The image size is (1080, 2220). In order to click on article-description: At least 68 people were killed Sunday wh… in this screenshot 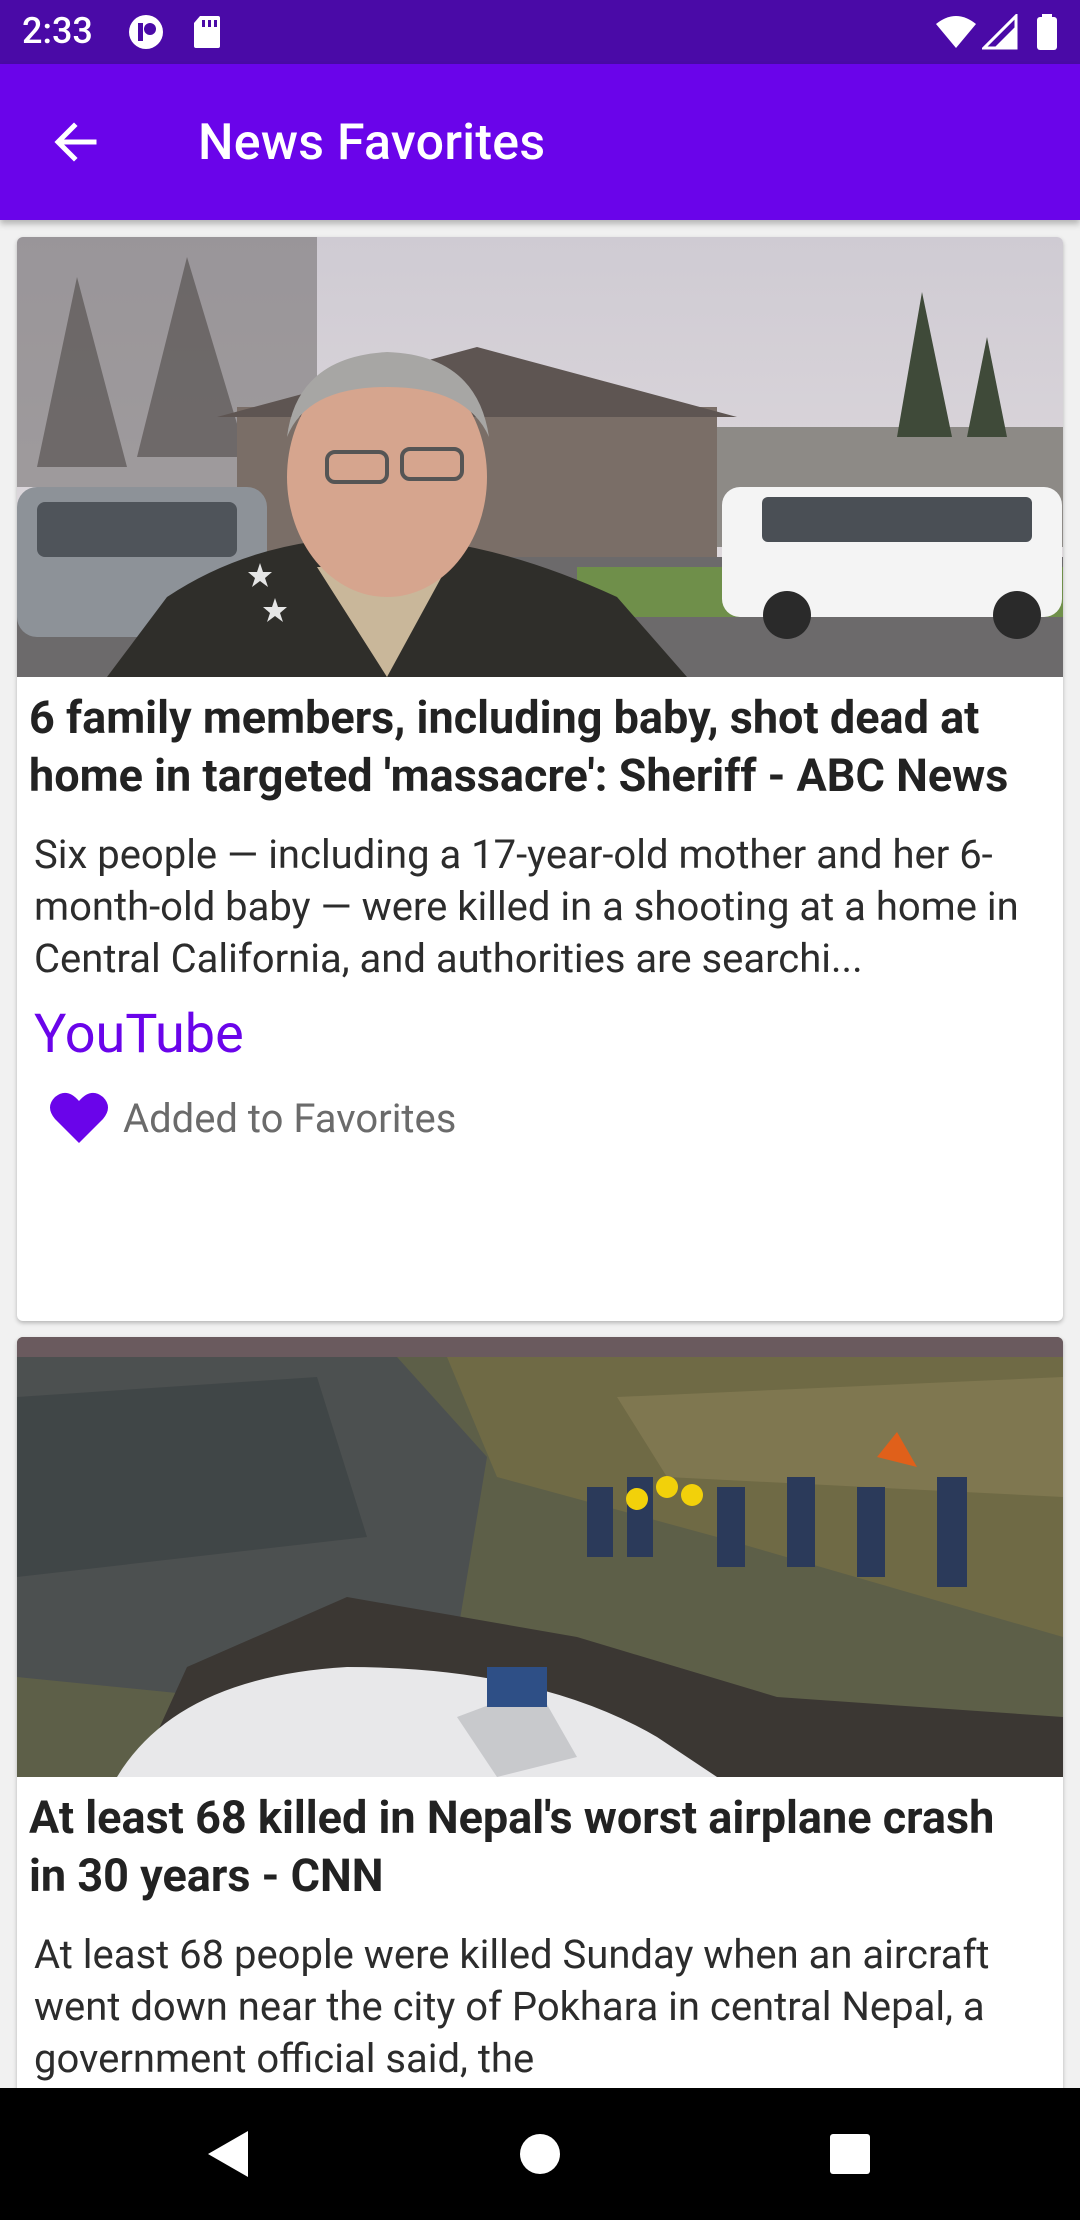, I will do `click(512, 2006)`.